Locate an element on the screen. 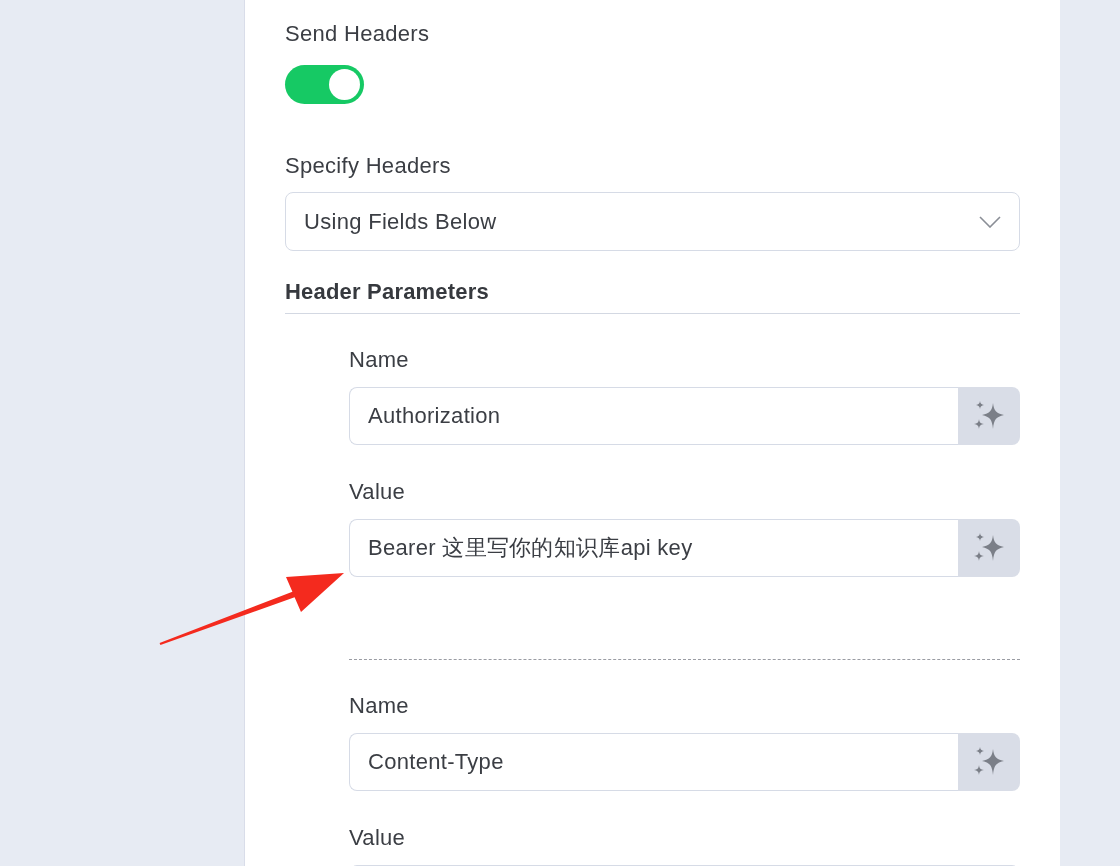  field-label: Specify Headers is located at coordinates (368, 166).